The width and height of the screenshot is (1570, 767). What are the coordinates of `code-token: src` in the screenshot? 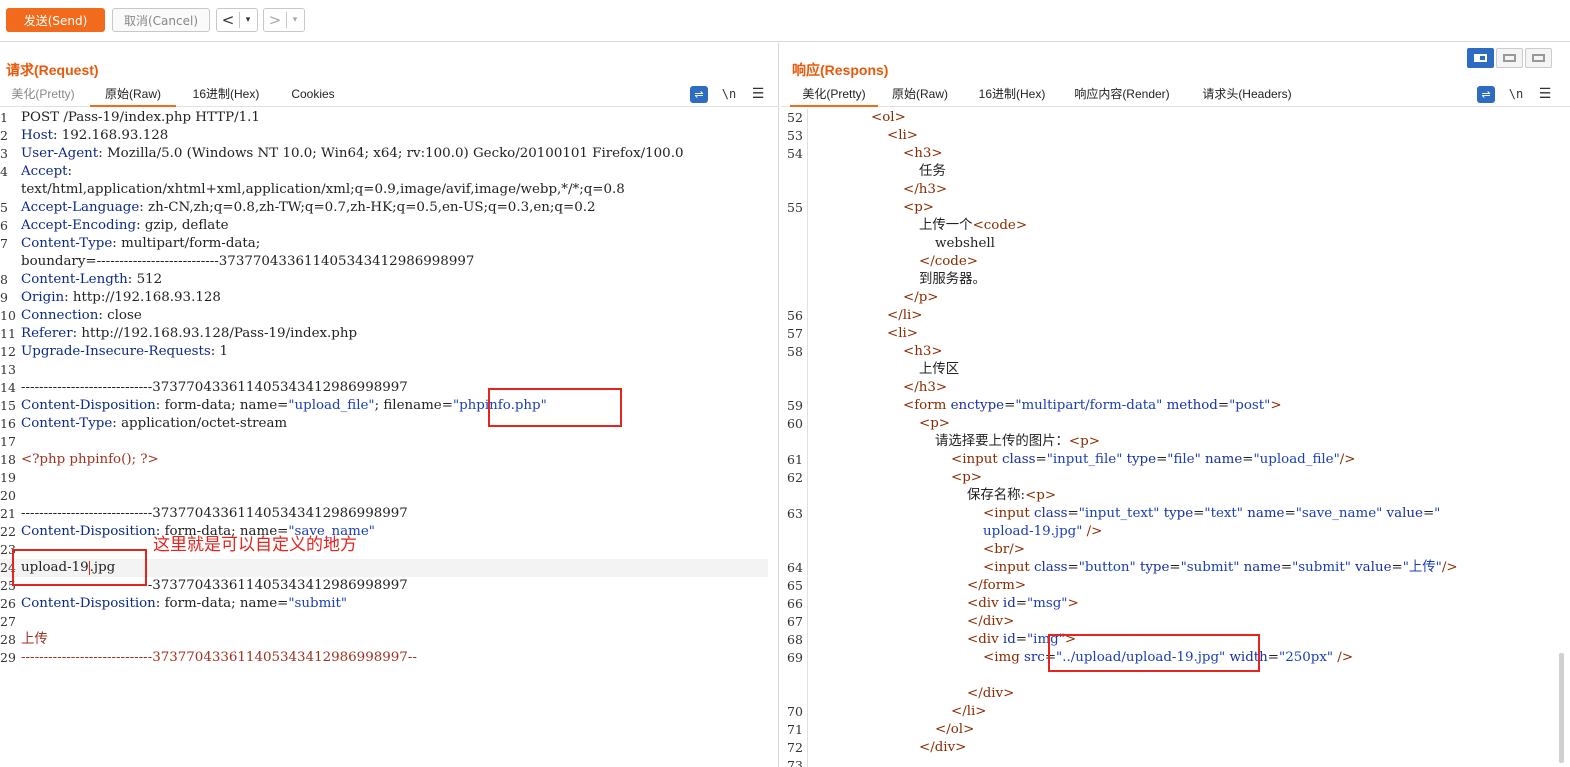 It's located at (1034, 657).